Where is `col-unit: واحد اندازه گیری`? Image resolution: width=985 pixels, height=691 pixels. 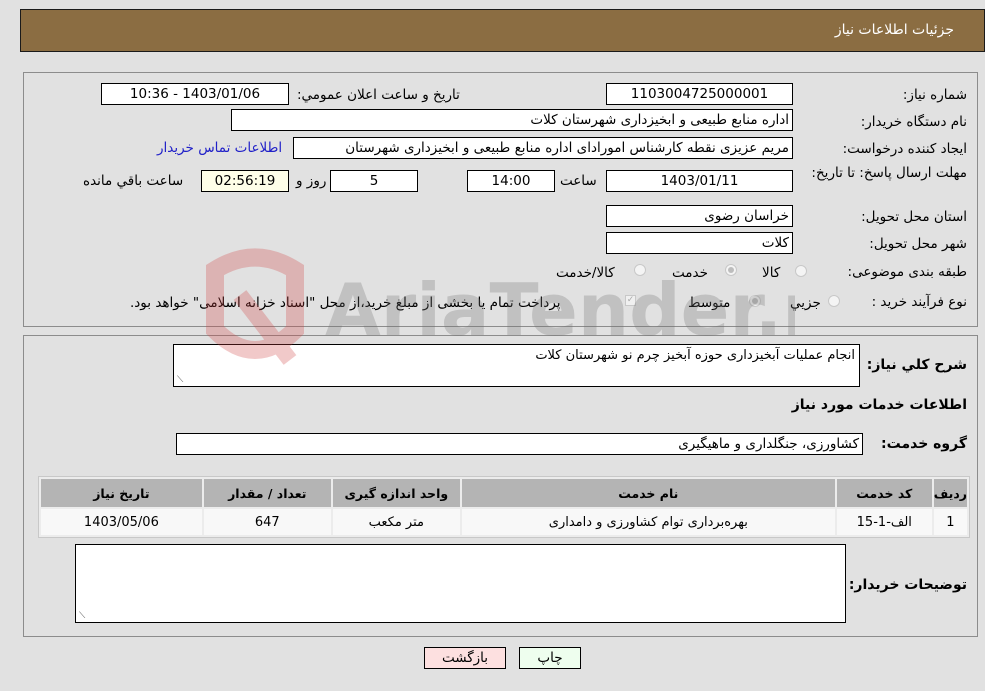
col-unit: واحد اندازه گیری is located at coordinates (396, 493).